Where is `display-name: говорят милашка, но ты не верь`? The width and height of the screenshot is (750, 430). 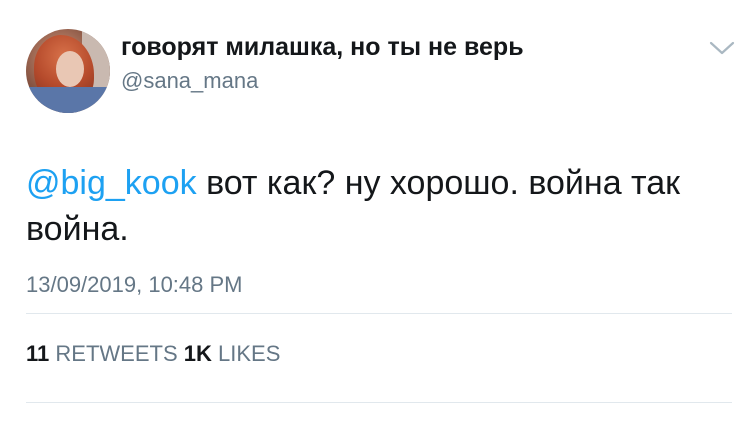 display-name: говорят милашка, но ты не верь is located at coordinates (322, 47).